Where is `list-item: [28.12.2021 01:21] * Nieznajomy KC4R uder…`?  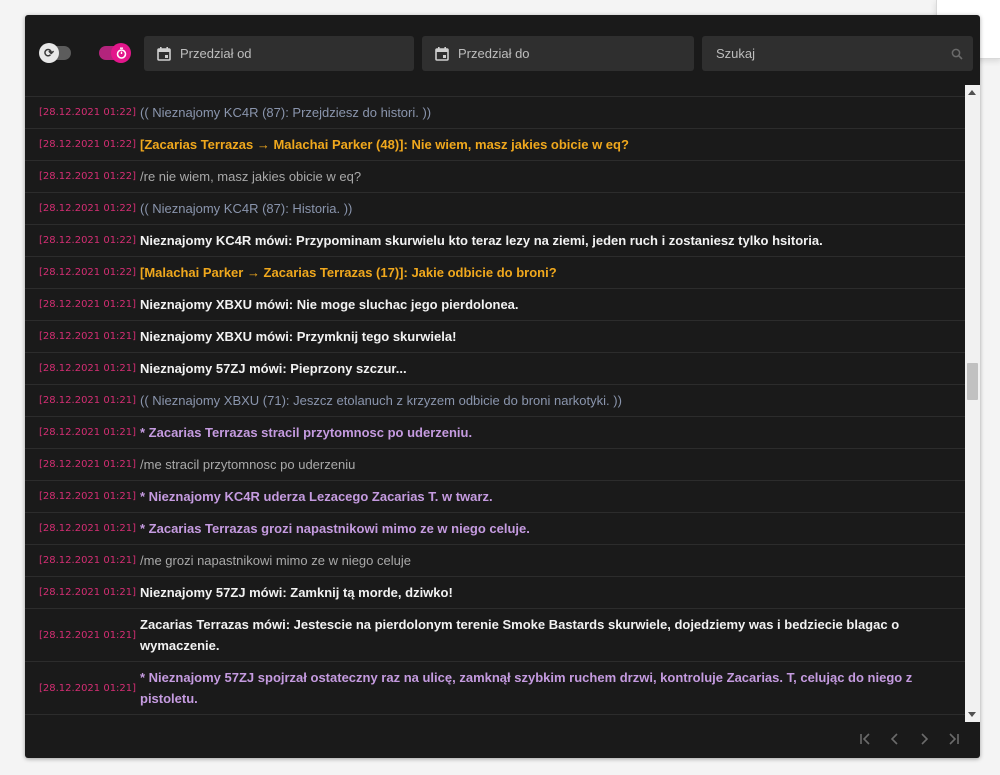 list-item: [28.12.2021 01:21] * Nieznajomy KC4R uder… is located at coordinates (495, 497).